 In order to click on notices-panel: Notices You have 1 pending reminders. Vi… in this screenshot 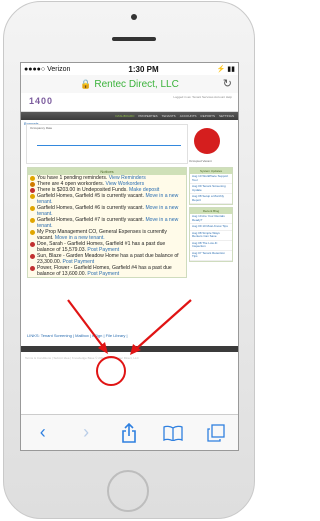, I will do `click(107, 222)`.